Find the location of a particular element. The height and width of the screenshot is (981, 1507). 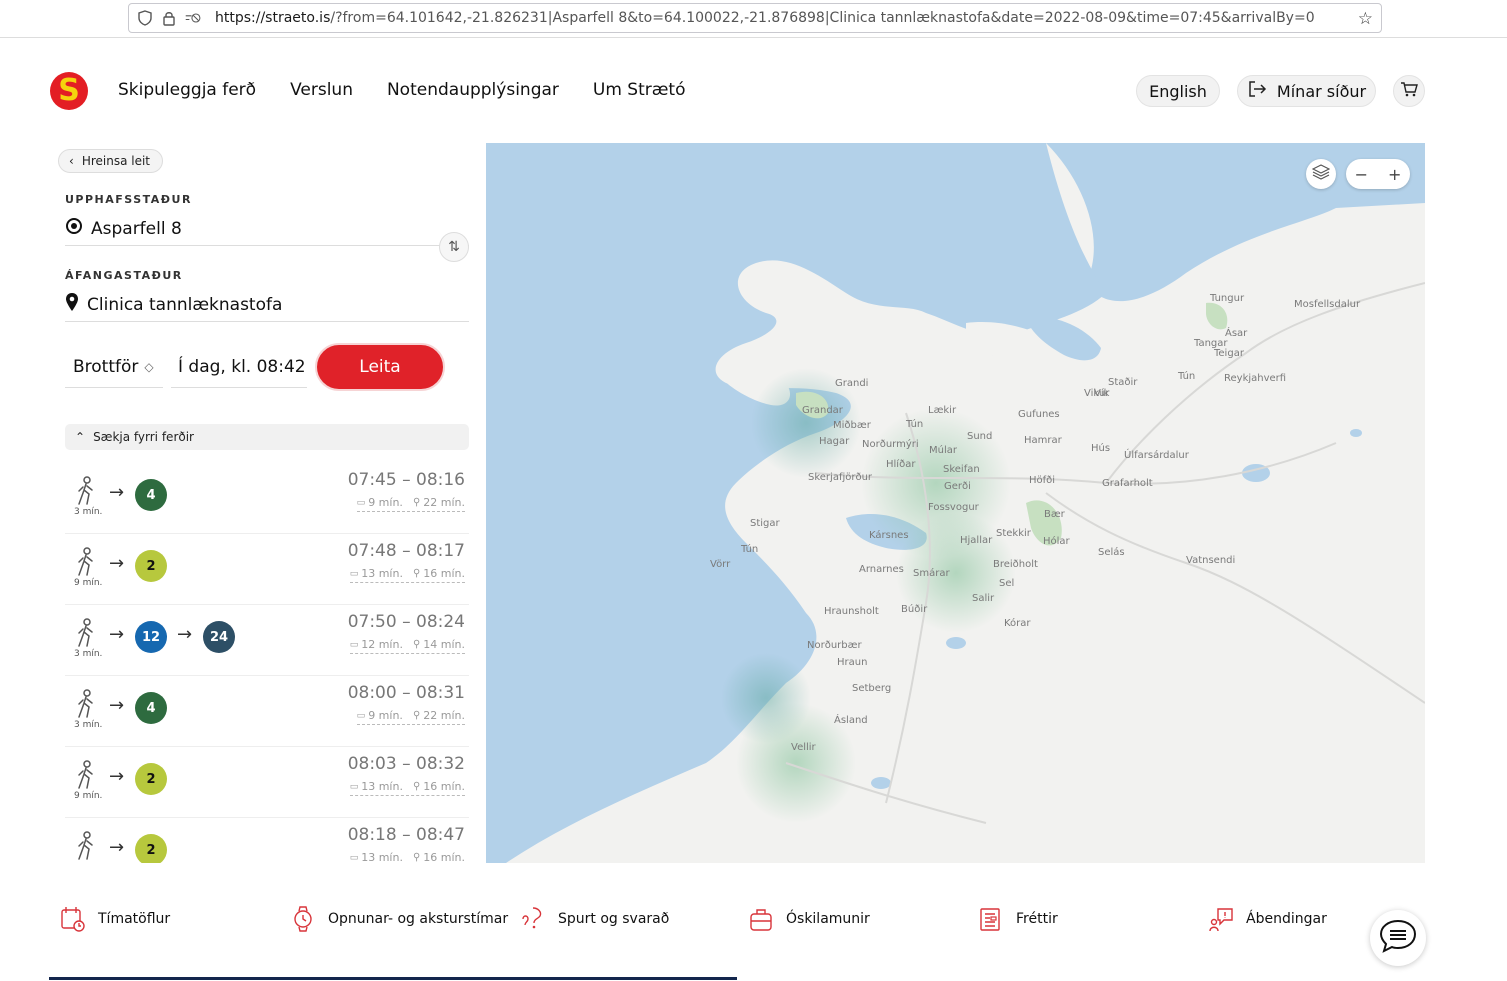

trip-row: 9 mín. → 2 07:48 – 08:17 ▭ 13 mín. ⚲ 16 mín. is located at coordinates (267, 569).